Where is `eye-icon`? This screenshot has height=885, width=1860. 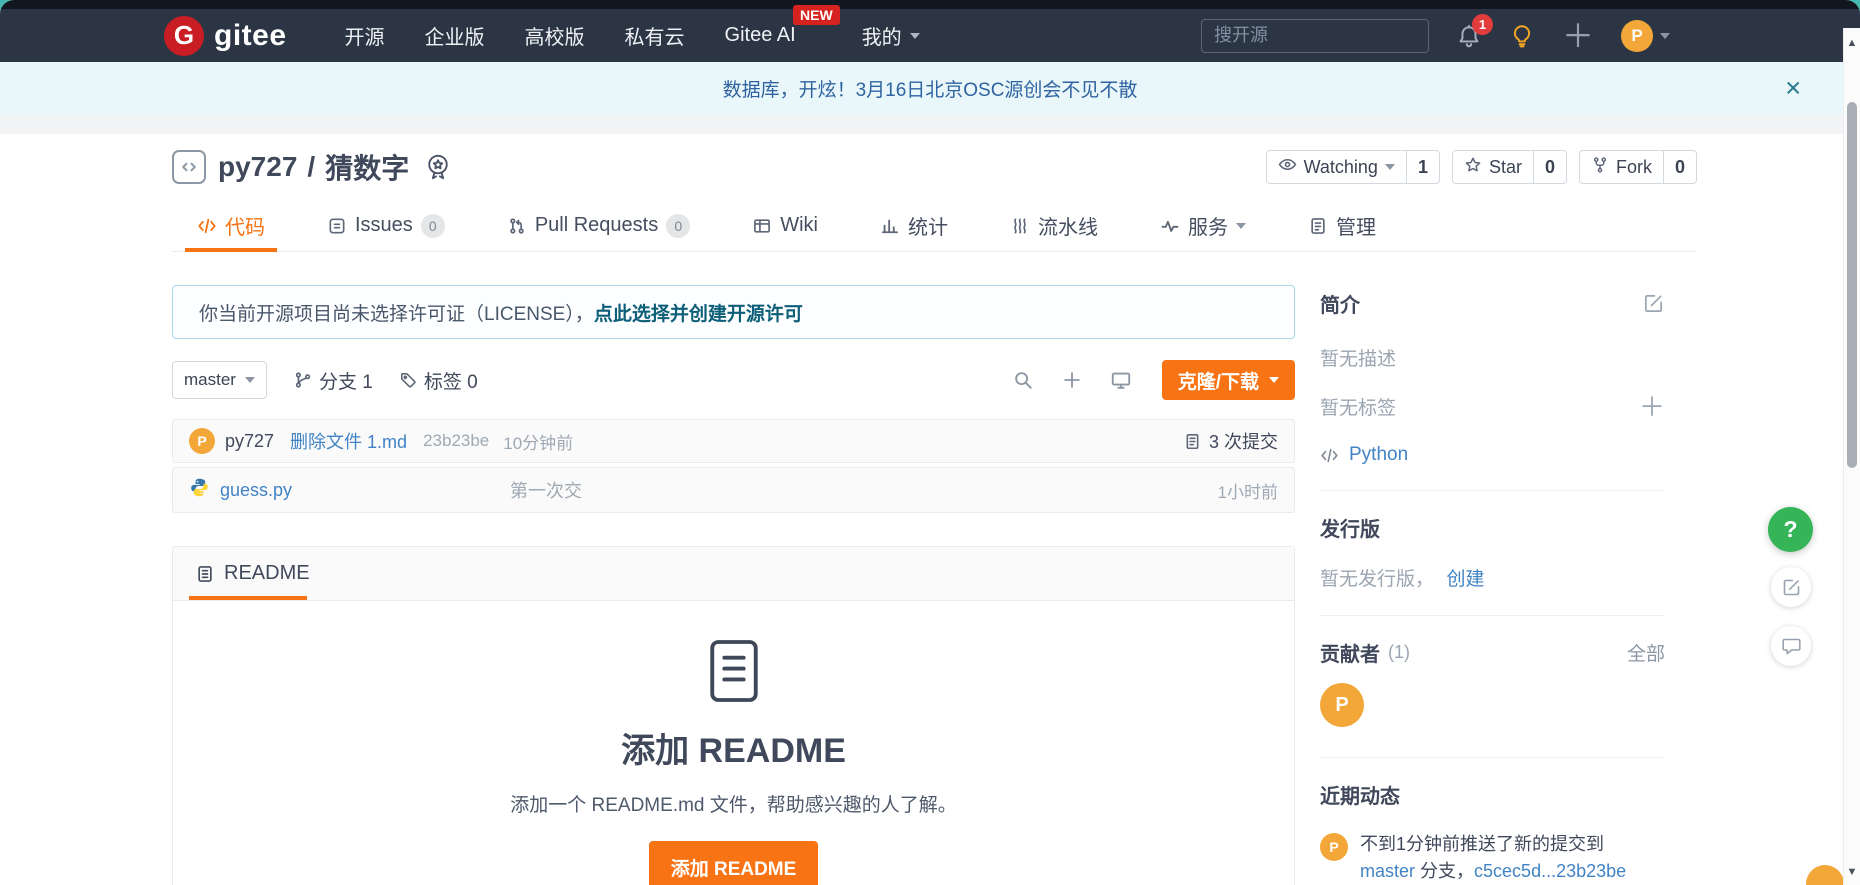 eye-icon is located at coordinates (1287, 167).